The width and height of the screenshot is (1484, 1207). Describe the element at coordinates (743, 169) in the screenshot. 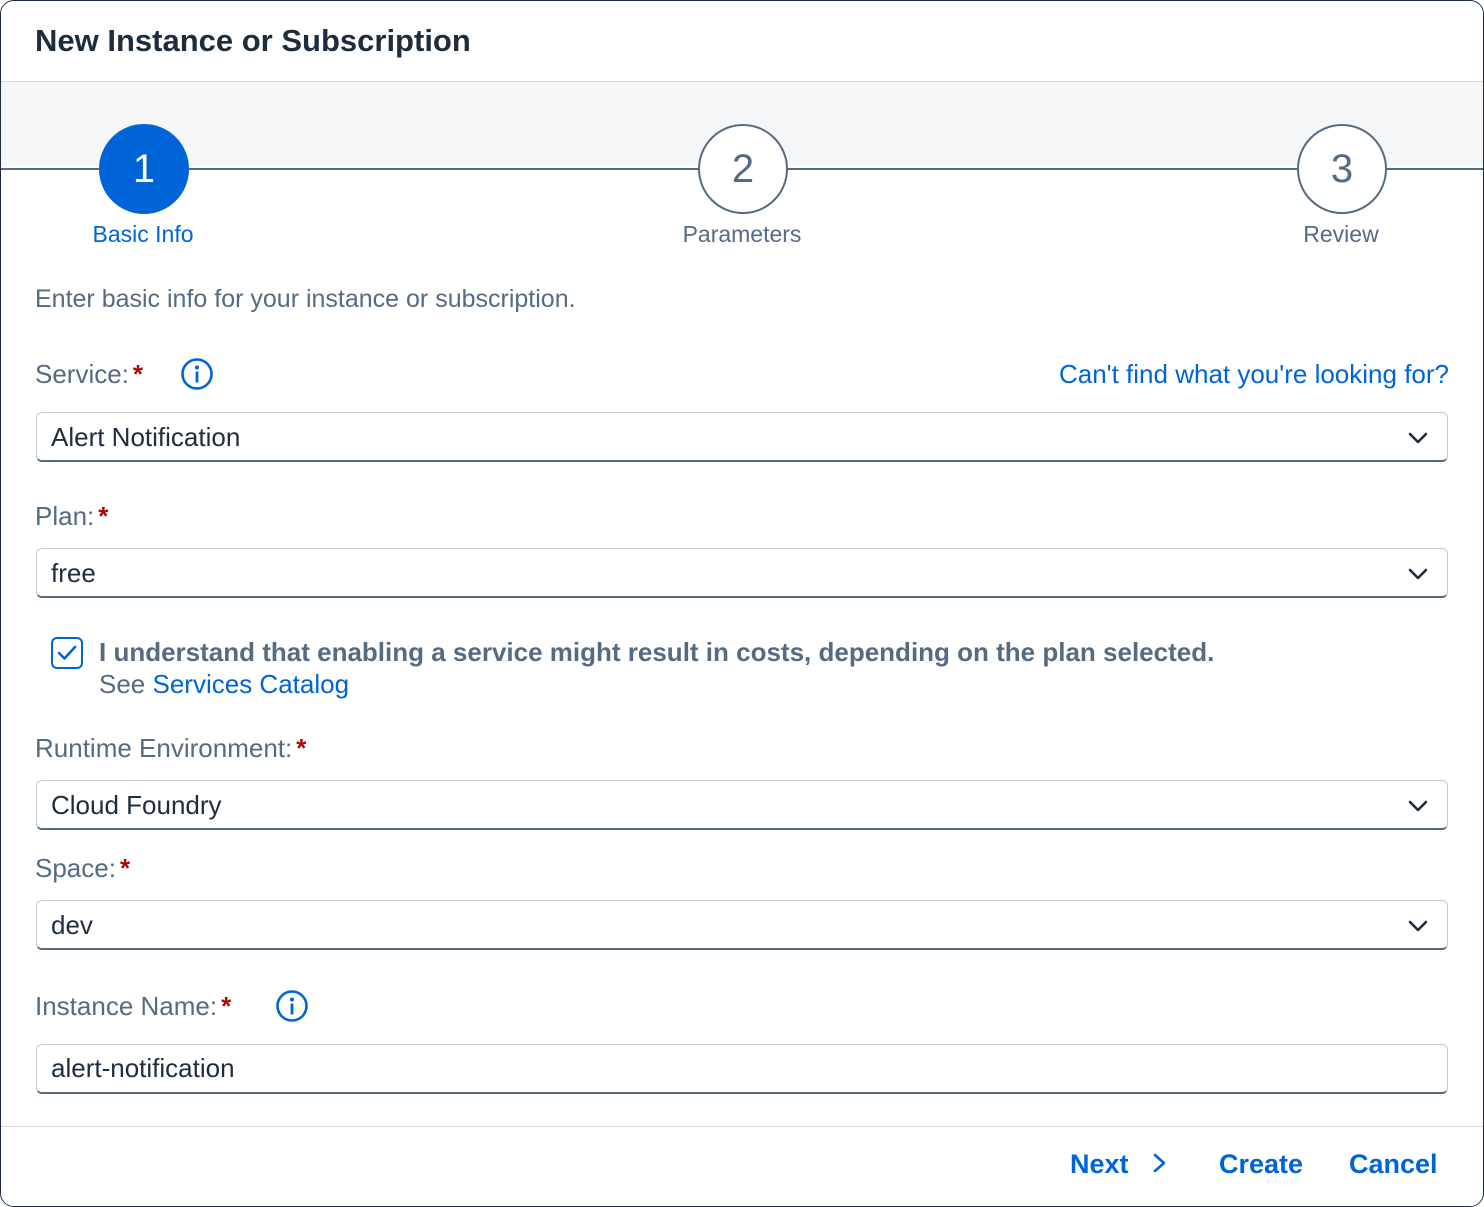

I see `wizard-step-2: 2` at that location.